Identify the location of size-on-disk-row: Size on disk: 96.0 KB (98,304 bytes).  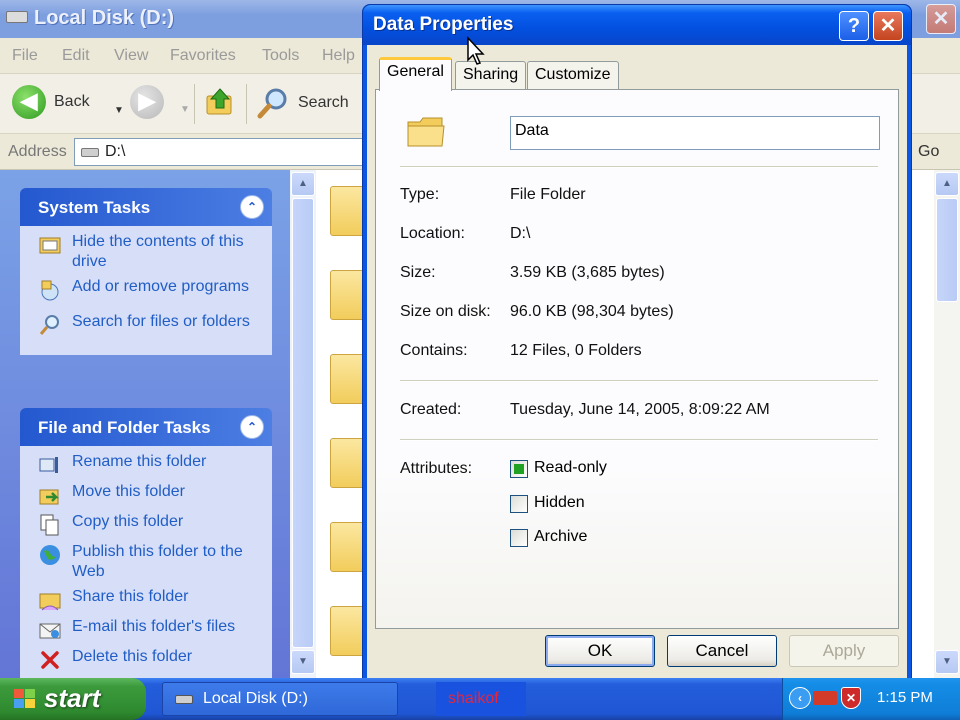
(640, 314).